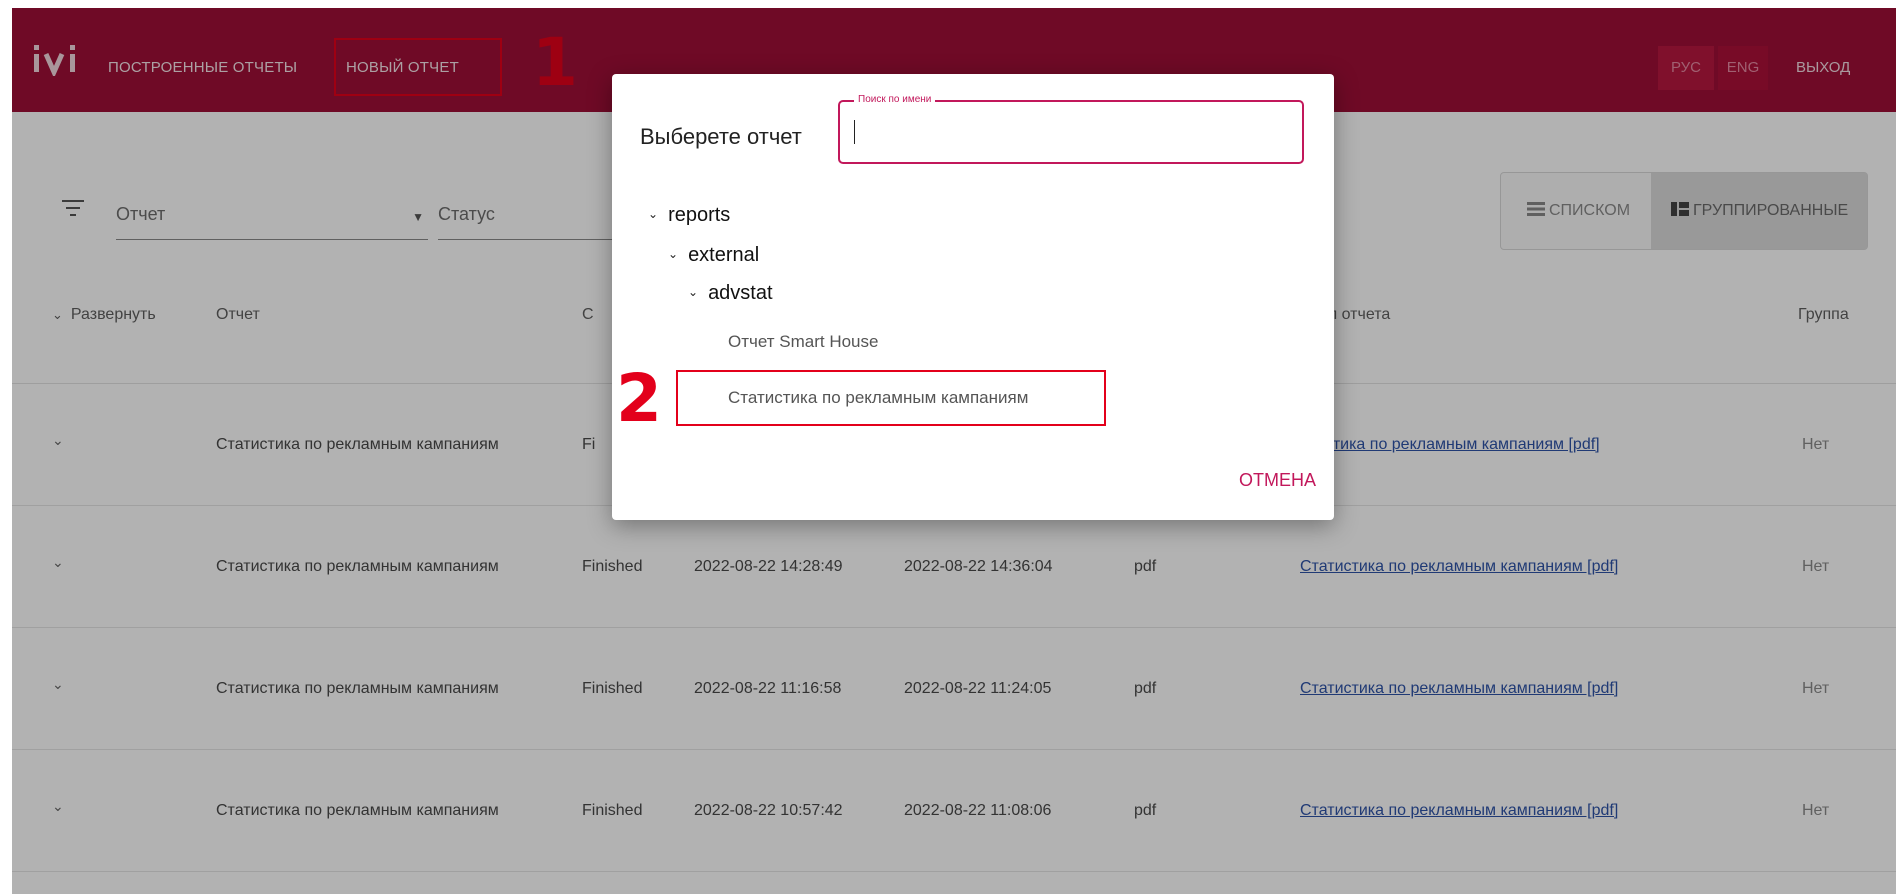  I want to click on tree-node-external: ⌄ external, so click(713, 255).